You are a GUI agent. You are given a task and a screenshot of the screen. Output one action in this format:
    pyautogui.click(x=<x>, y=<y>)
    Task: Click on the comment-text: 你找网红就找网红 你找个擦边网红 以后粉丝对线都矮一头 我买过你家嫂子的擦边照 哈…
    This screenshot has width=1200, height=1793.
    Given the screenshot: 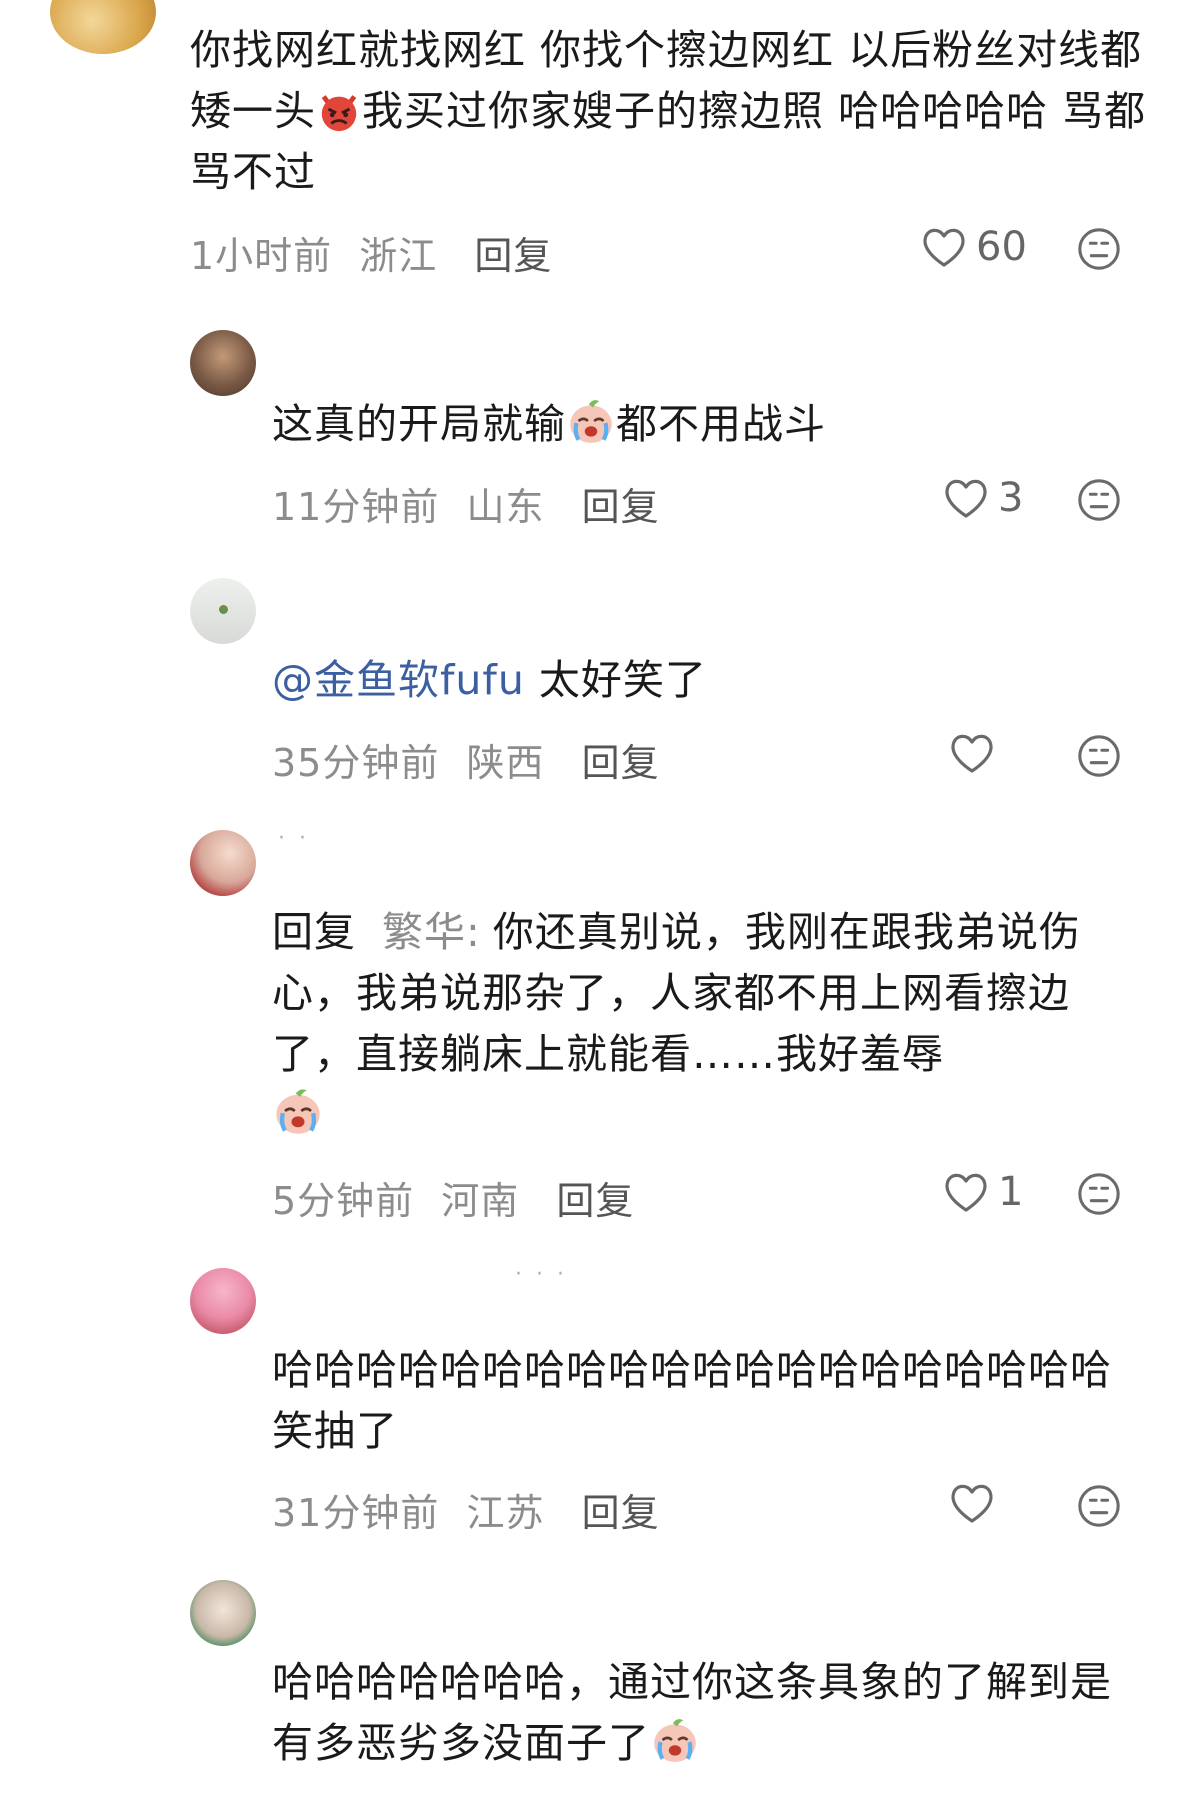 What is the action you would take?
    pyautogui.click(x=668, y=111)
    